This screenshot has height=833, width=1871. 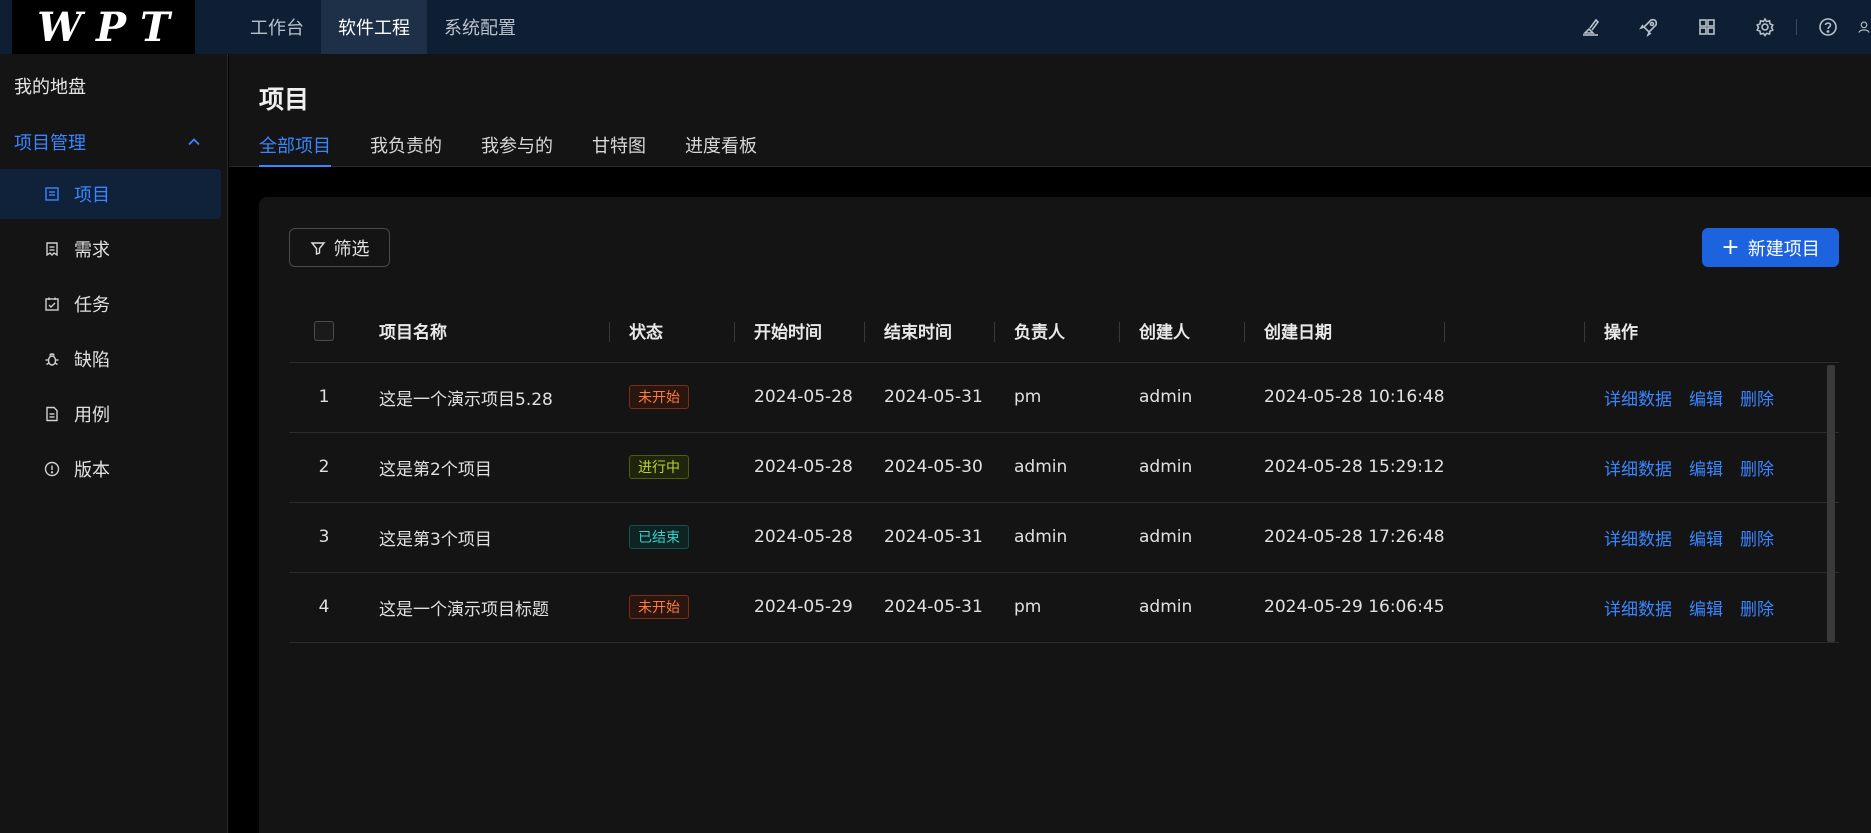 I want to click on sidebar-item-version: 版本, so click(x=110, y=469).